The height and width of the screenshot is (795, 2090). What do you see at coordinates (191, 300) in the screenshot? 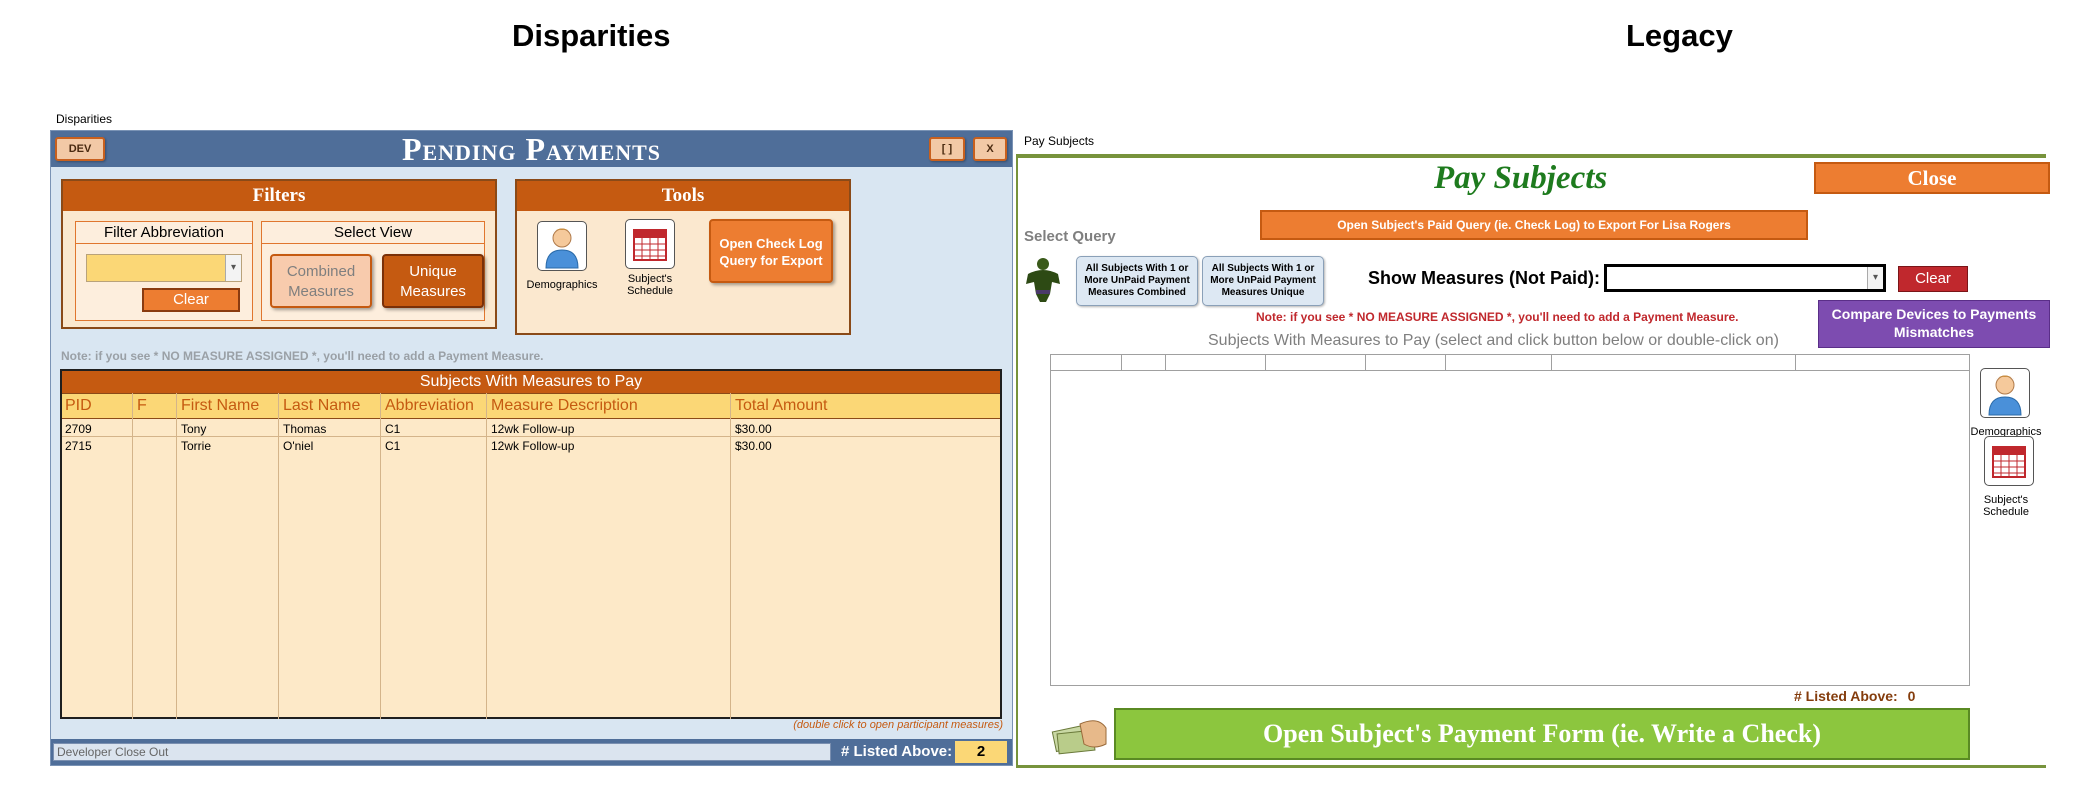
I see `filter-clear-button: Clear` at bounding box center [191, 300].